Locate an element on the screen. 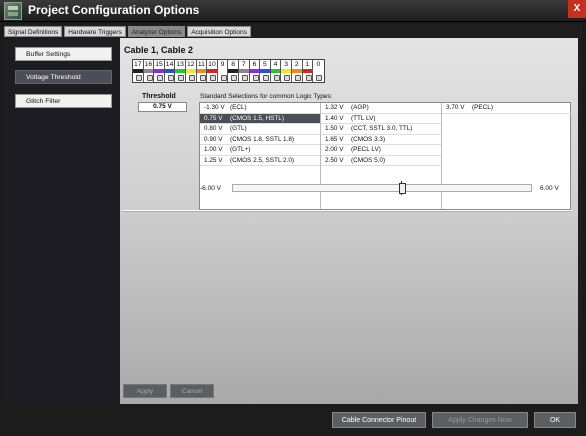 The width and height of the screenshot is (586, 436). logic-type-option: 1.00 V (GTL+) is located at coordinates (260, 150).